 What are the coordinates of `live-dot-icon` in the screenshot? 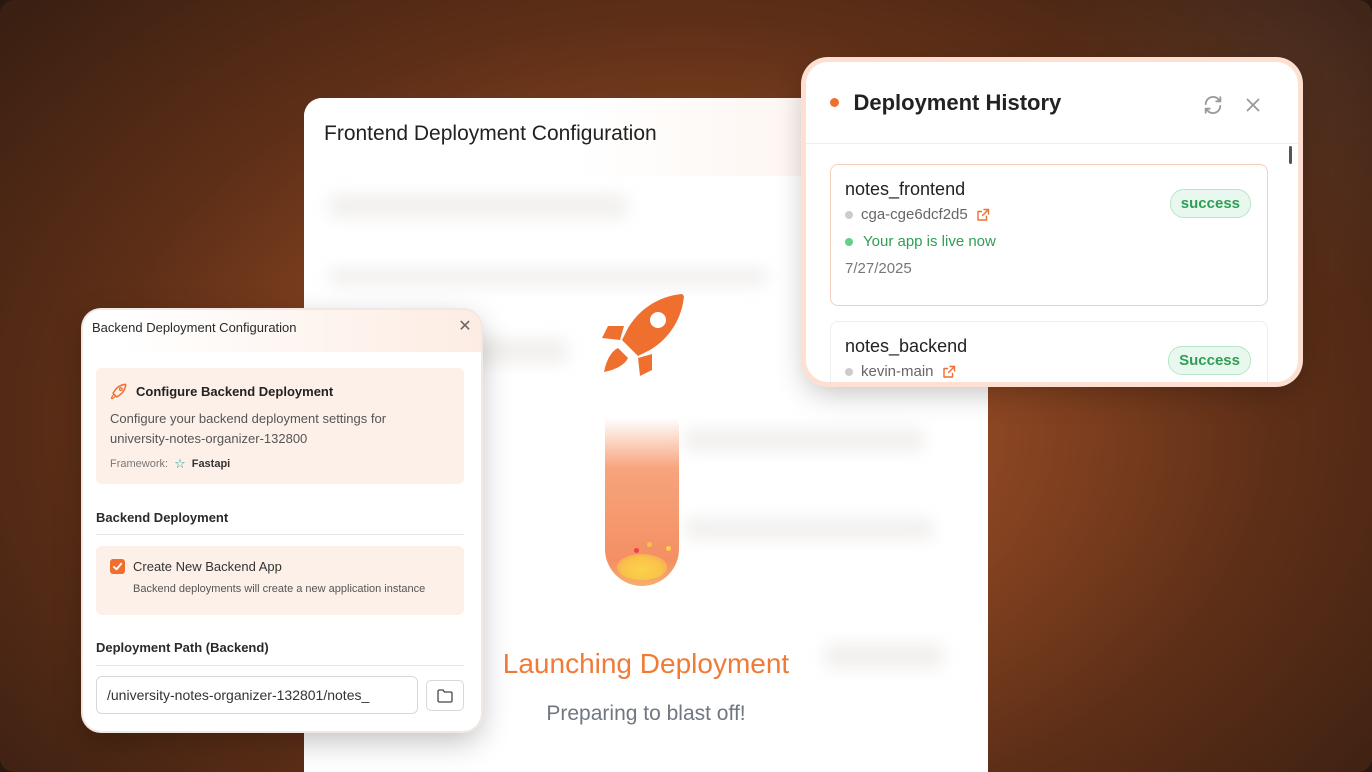 It's located at (849, 241).